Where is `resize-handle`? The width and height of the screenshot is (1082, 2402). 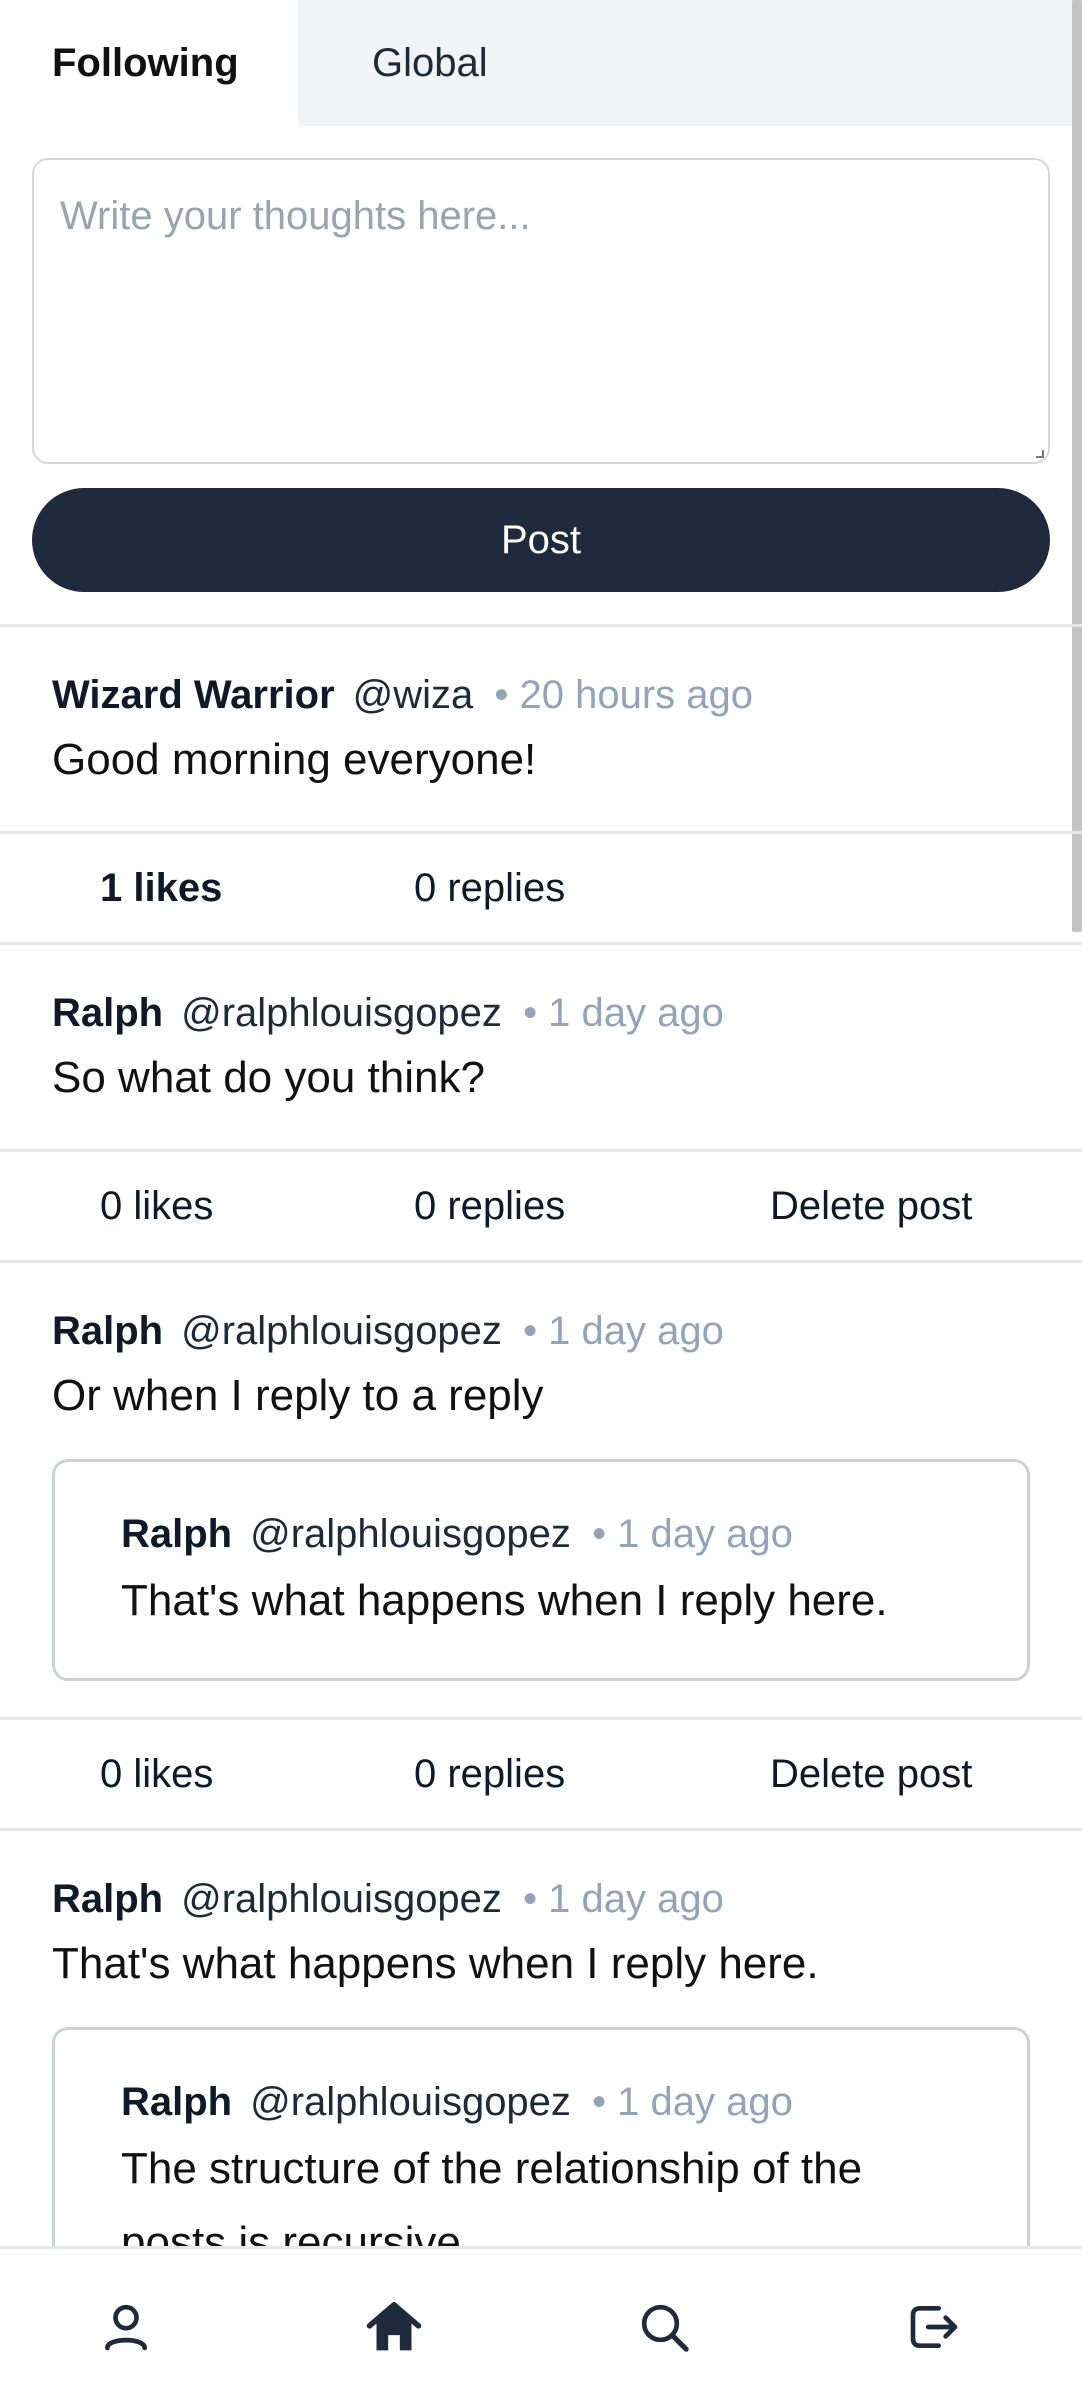 resize-handle is located at coordinates (1040, 454).